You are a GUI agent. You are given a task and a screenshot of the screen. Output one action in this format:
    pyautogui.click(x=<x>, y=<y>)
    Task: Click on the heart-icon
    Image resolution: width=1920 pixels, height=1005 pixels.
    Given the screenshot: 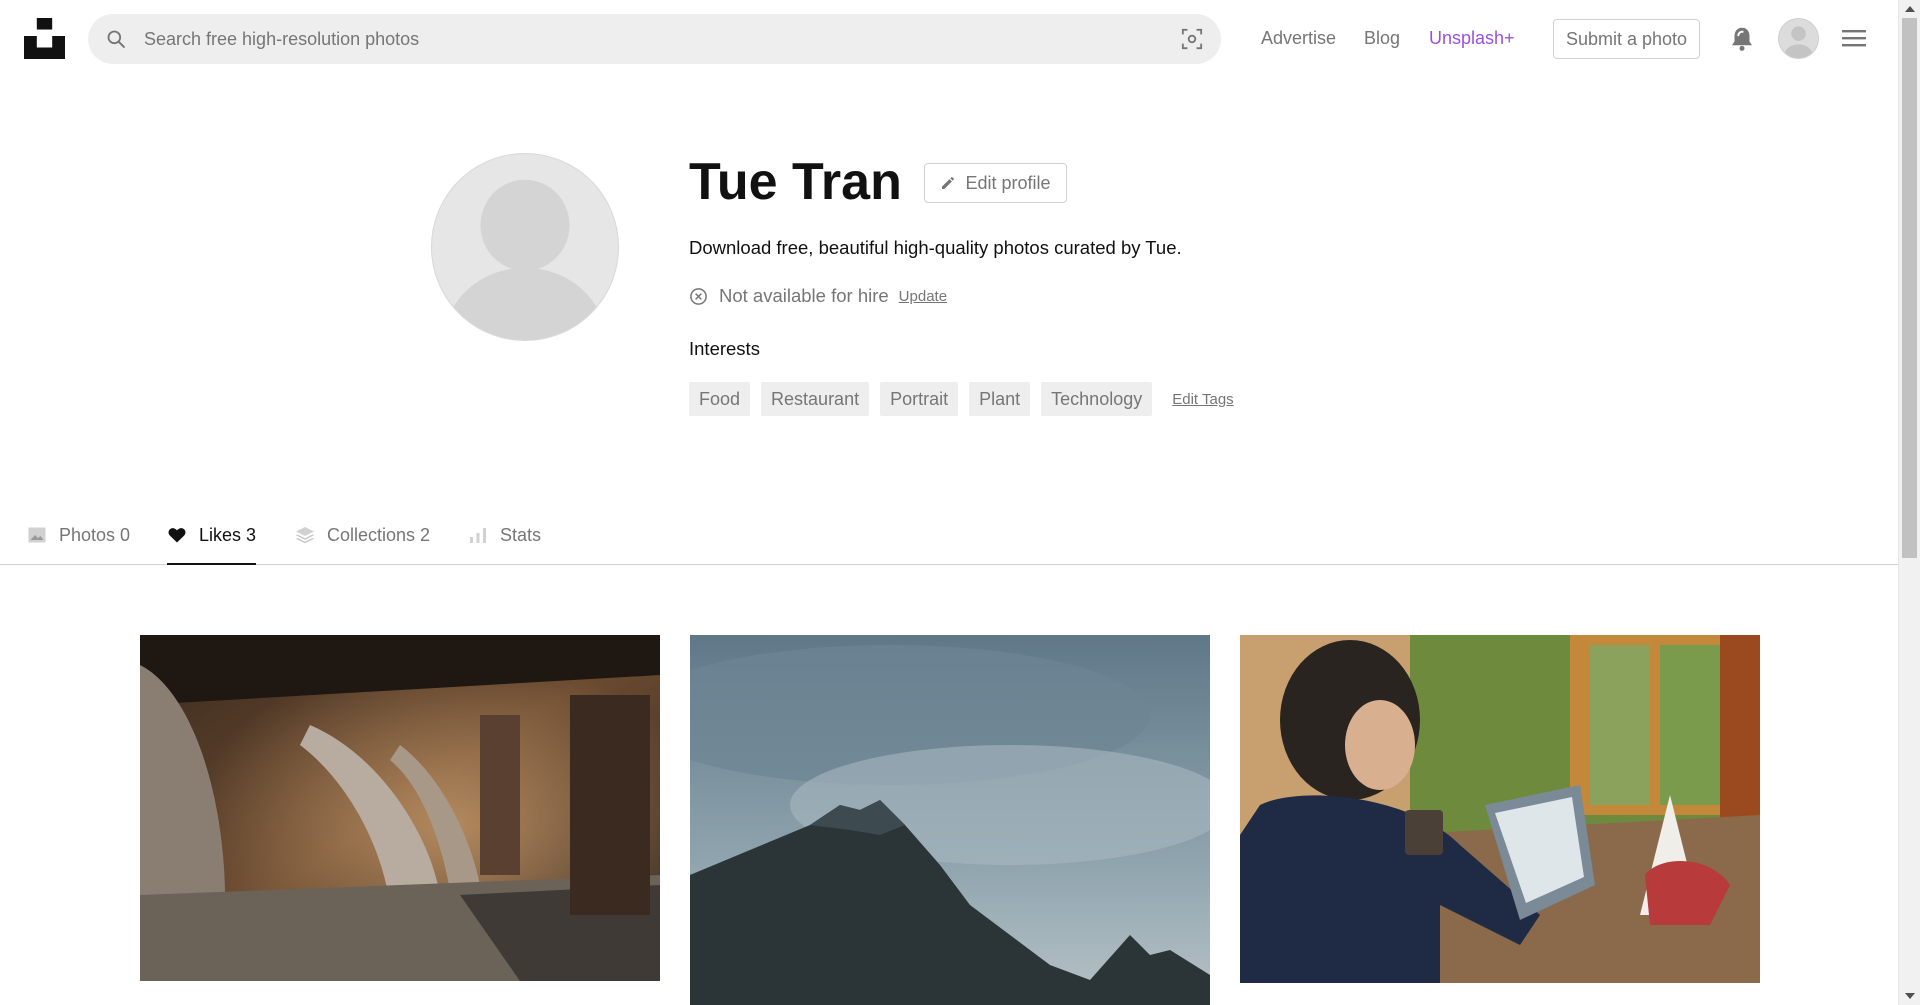 What is the action you would take?
    pyautogui.click(x=177, y=535)
    